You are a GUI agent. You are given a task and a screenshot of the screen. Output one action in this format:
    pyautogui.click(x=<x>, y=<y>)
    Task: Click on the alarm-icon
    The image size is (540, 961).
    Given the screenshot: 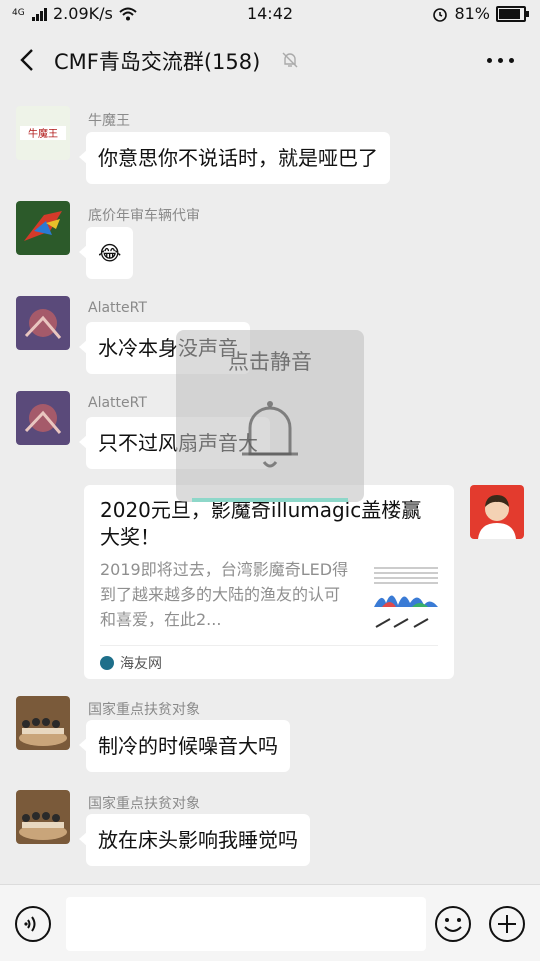 What is the action you would take?
    pyautogui.click(x=440, y=14)
    